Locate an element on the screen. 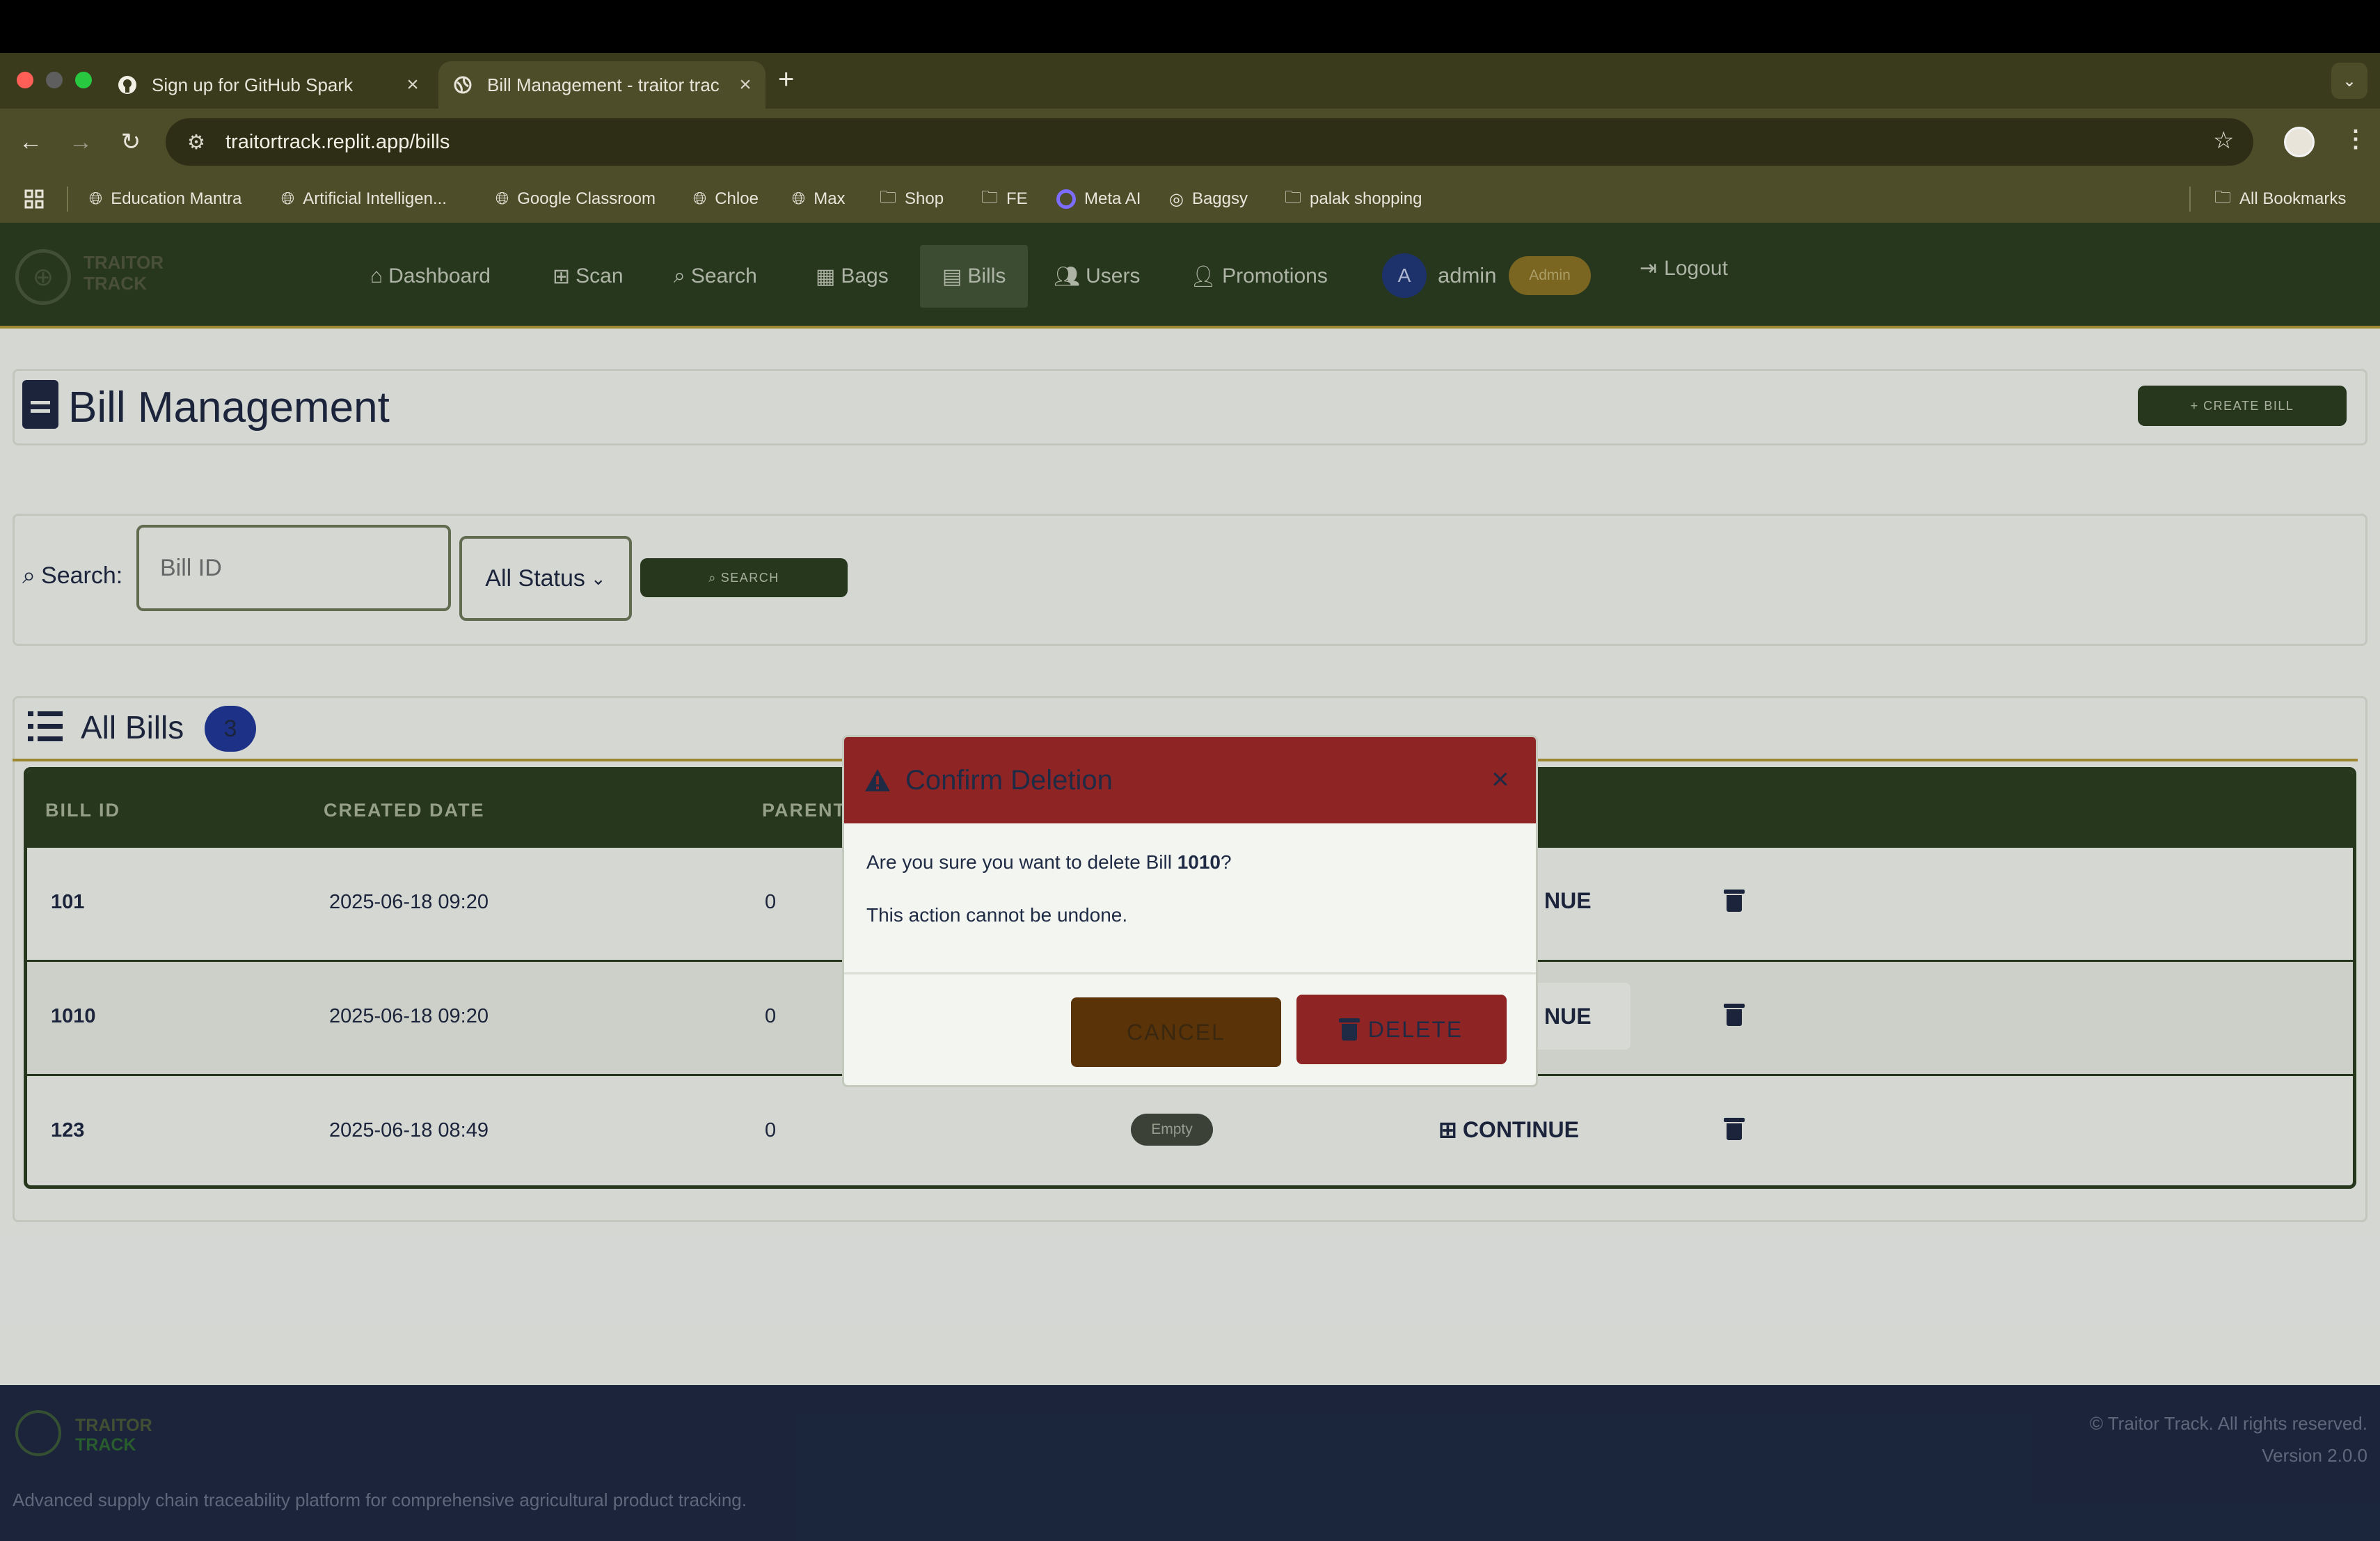  github-icon is located at coordinates (128, 84).